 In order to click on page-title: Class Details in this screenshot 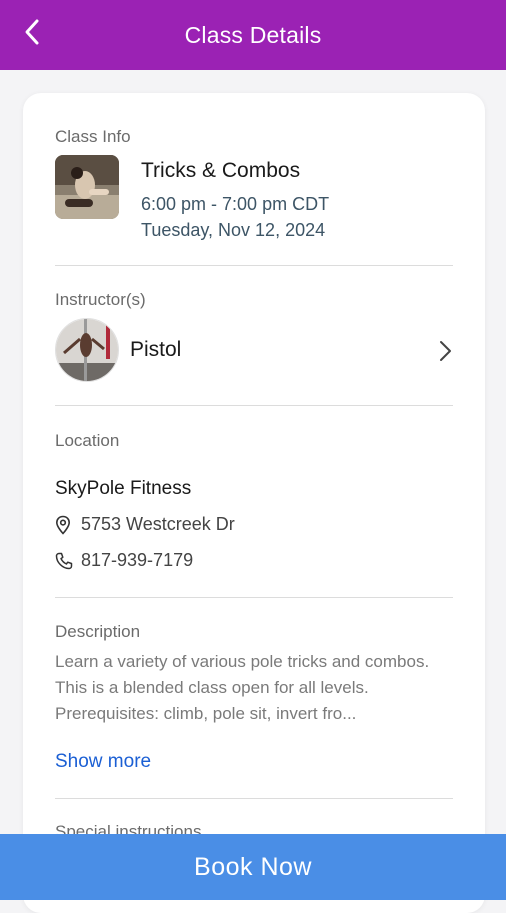, I will do `click(253, 34)`.